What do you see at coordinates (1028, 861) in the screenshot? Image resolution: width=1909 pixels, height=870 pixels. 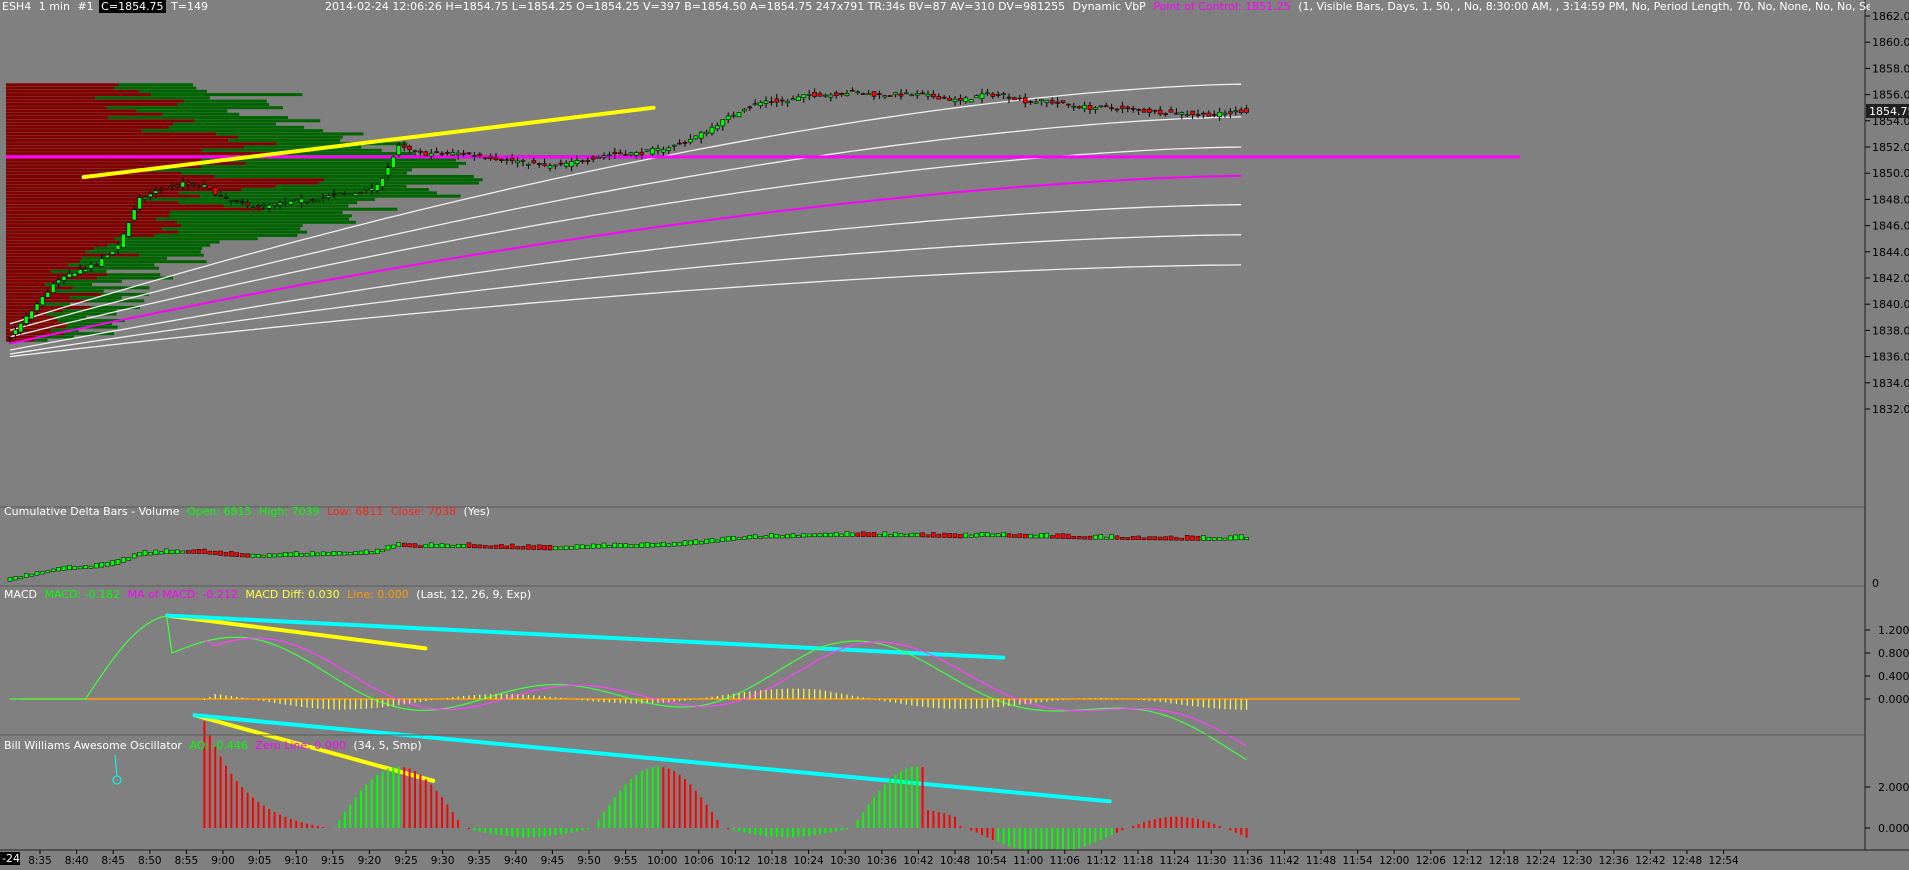 I see `time-tick-label: 11:00` at bounding box center [1028, 861].